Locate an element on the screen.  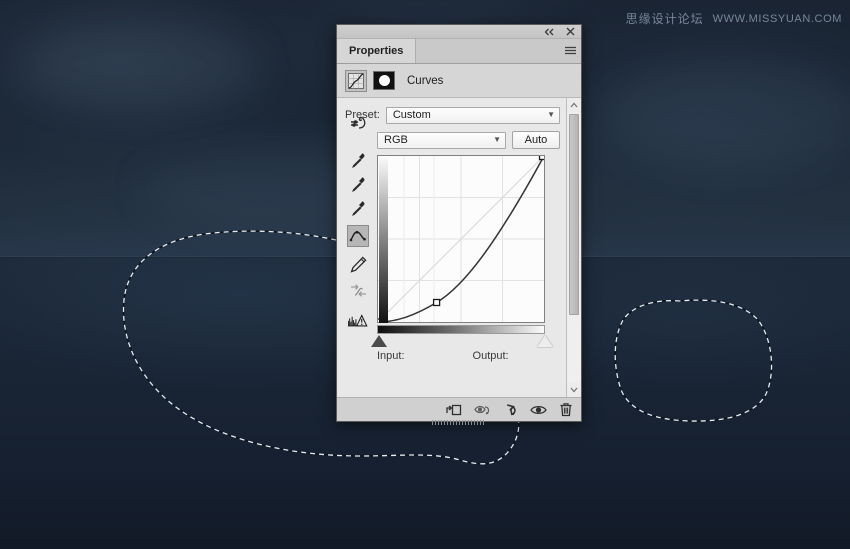
curve-graph-wrapper is located at coordinates (462, 251).